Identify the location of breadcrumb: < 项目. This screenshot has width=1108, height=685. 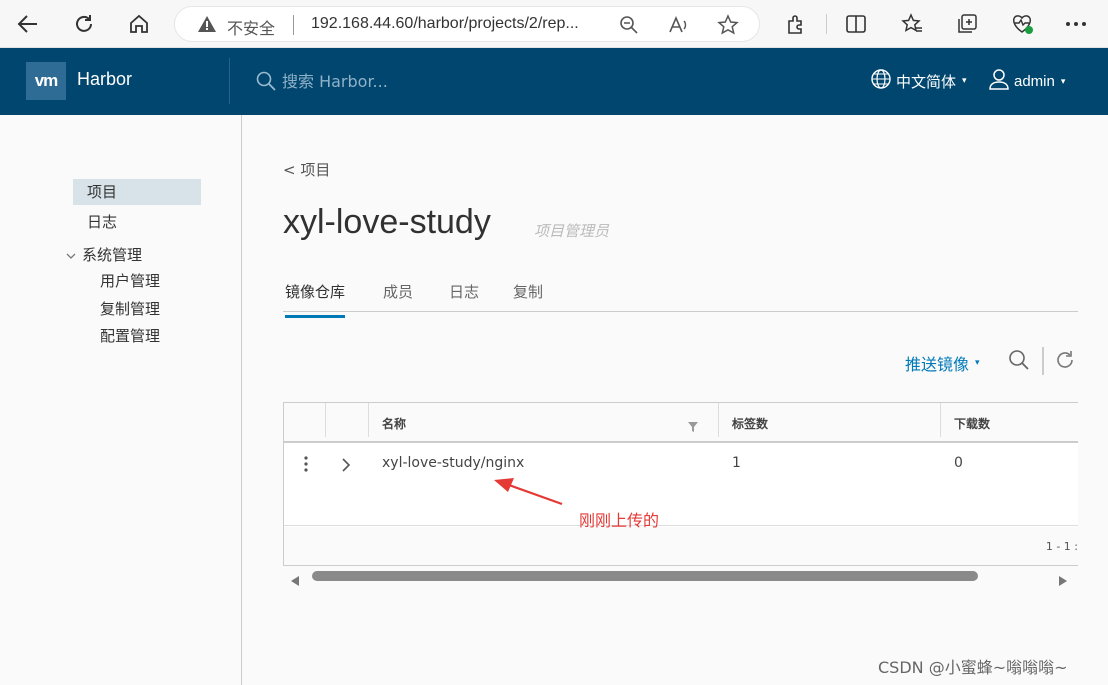
(306, 169).